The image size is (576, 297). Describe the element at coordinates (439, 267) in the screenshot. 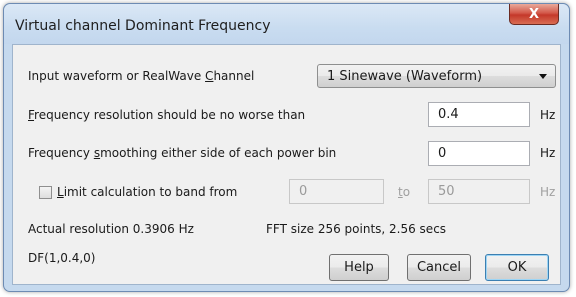

I see `cancel-button: Cancel` at that location.